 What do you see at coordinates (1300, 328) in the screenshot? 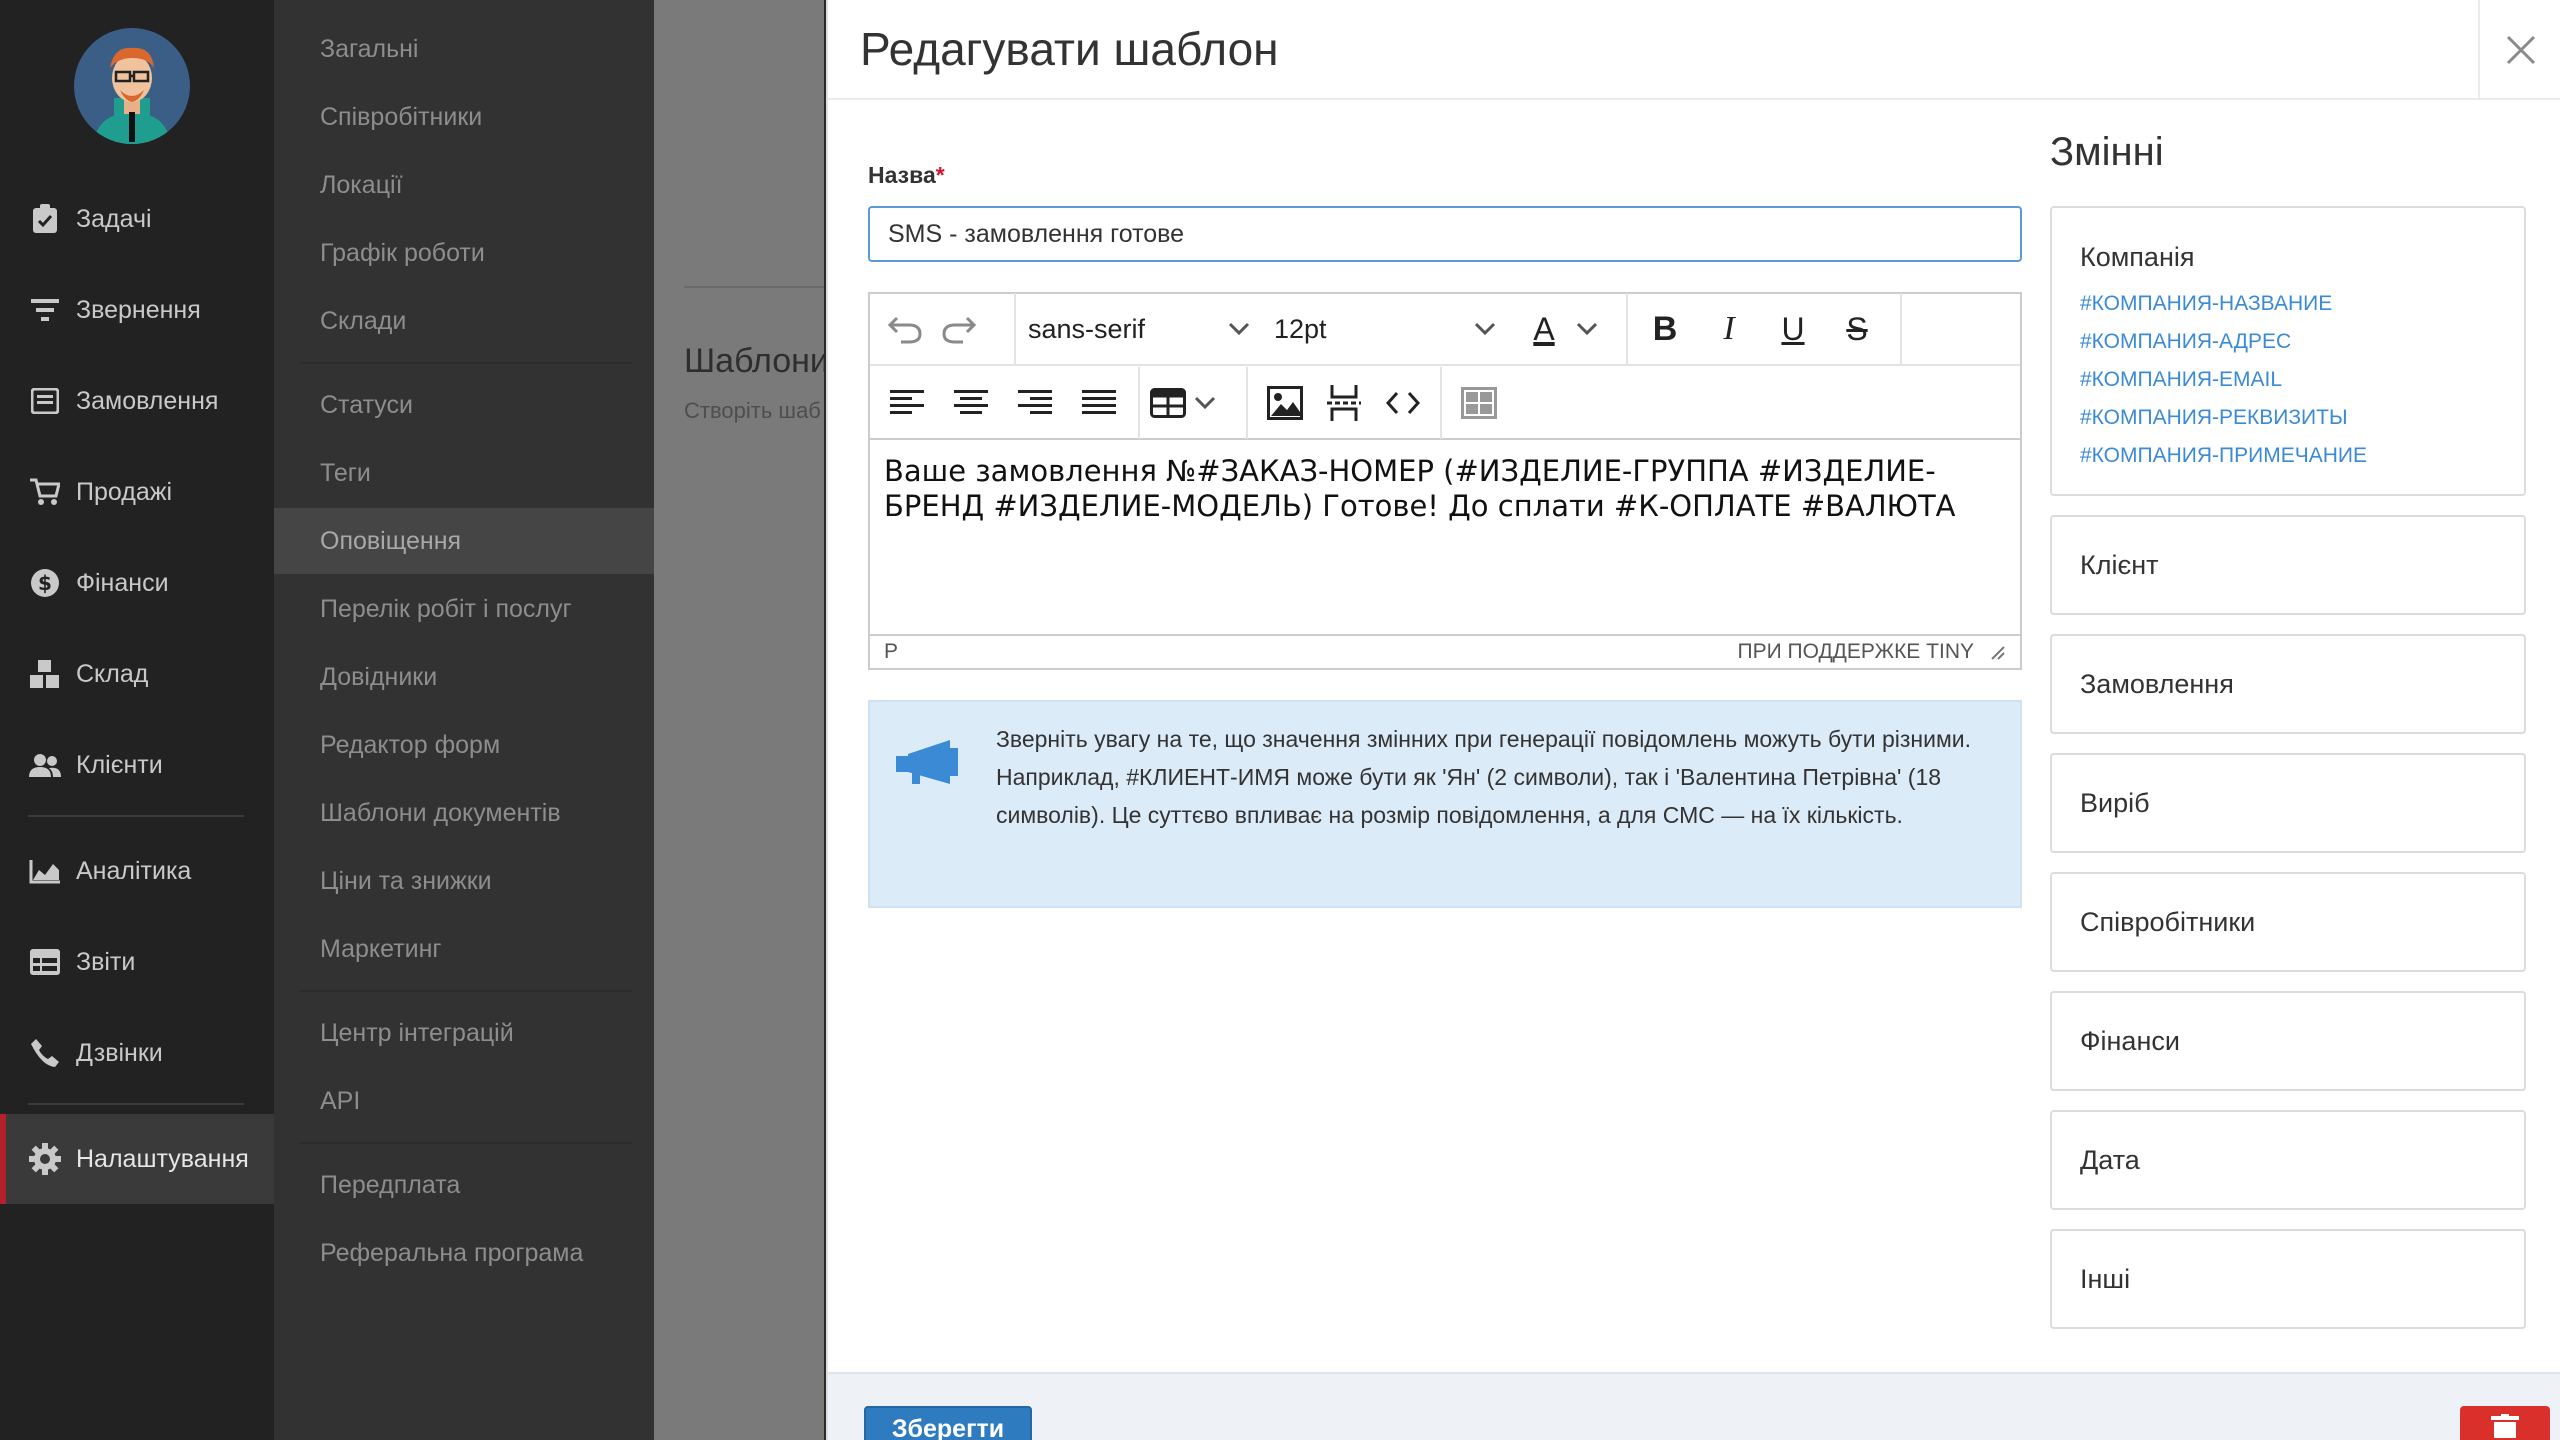
I see `font-size-value: 12pt` at bounding box center [1300, 328].